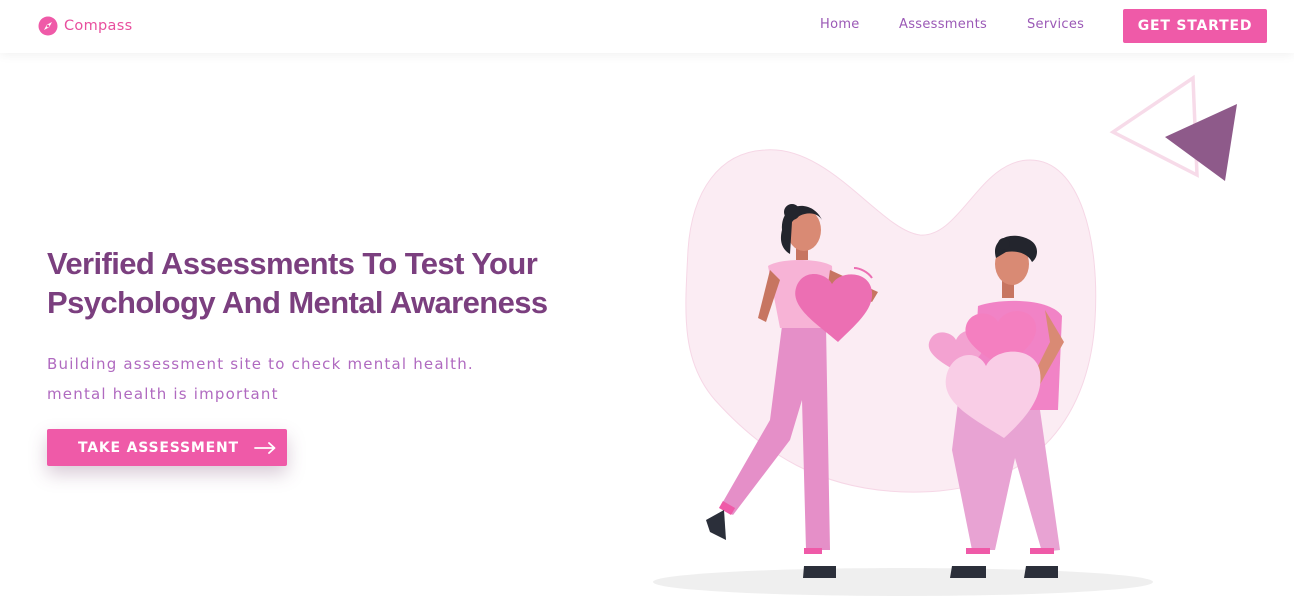 The height and width of the screenshot is (611, 1294). Describe the element at coordinates (903, 582) in the screenshot. I see `ground-shadow` at that location.